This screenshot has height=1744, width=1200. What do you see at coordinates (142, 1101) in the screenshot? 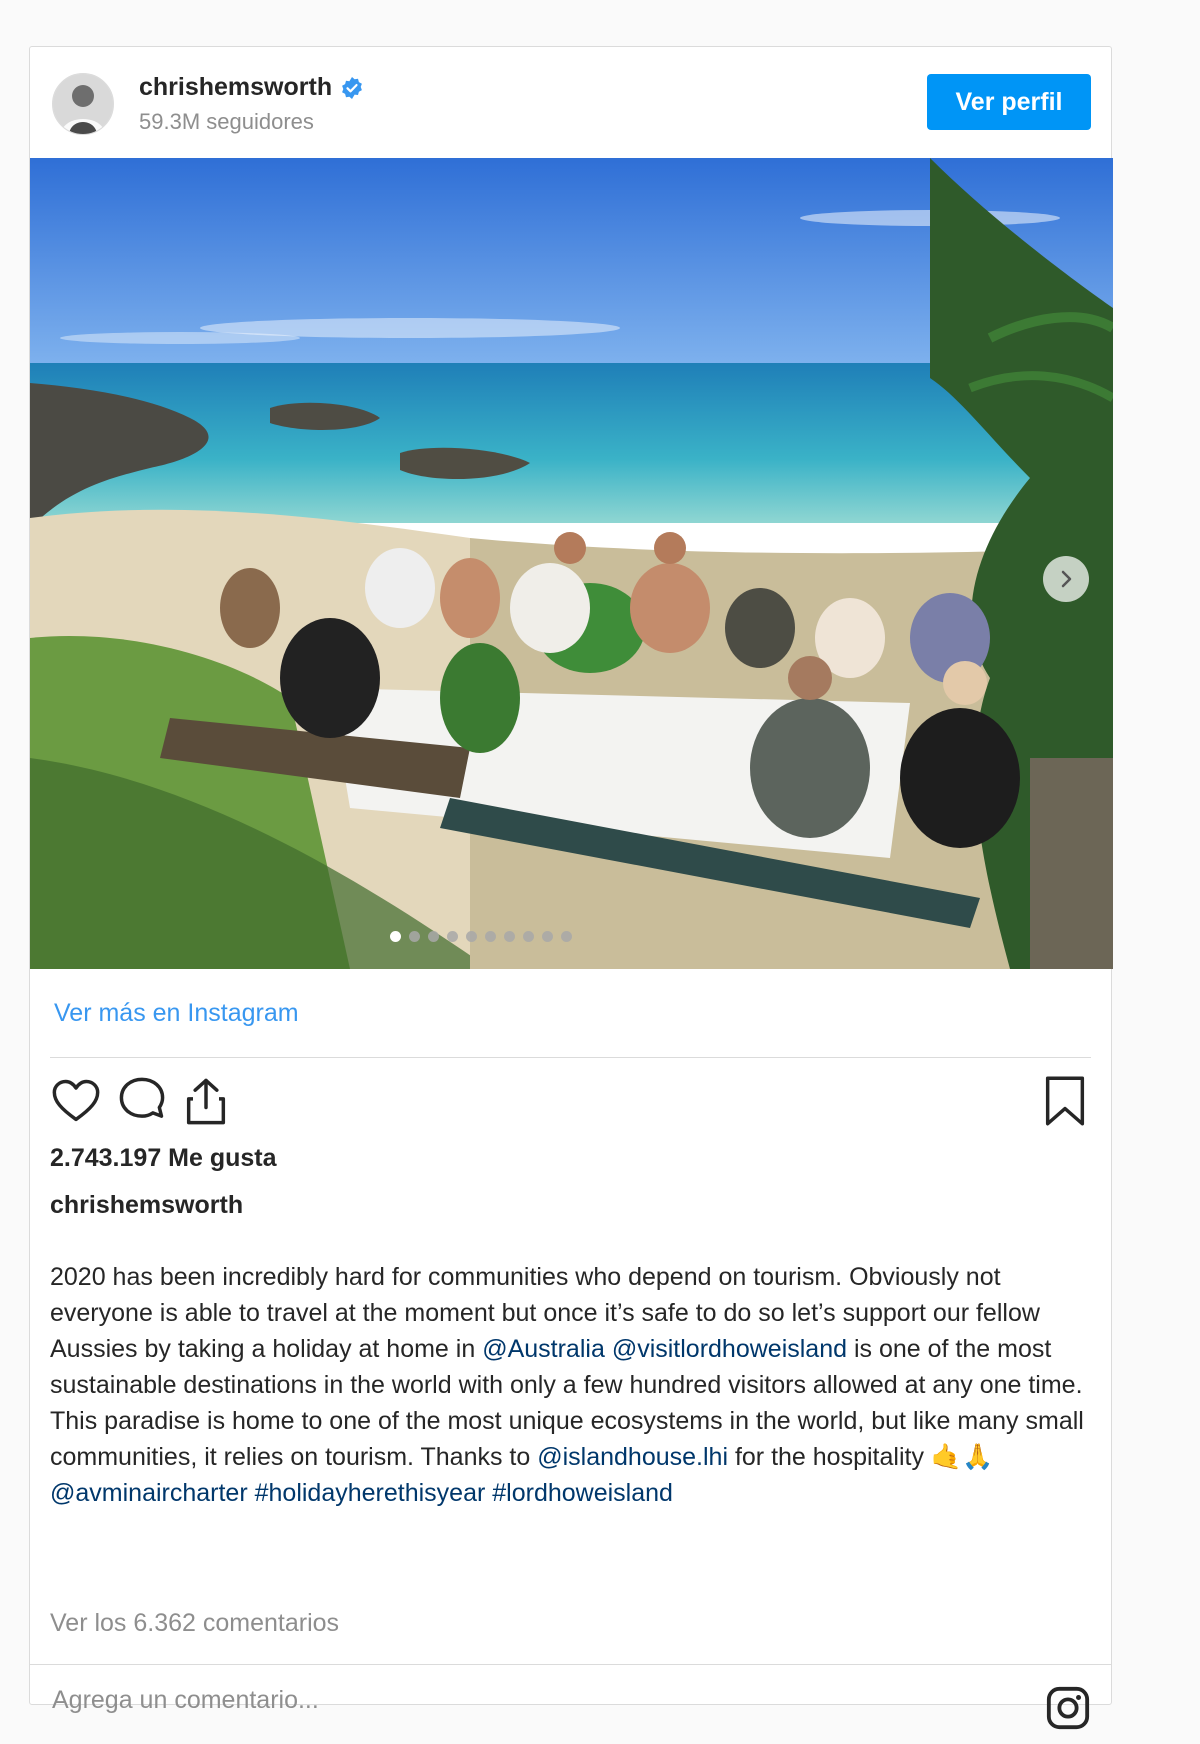
I see `comment-icon` at bounding box center [142, 1101].